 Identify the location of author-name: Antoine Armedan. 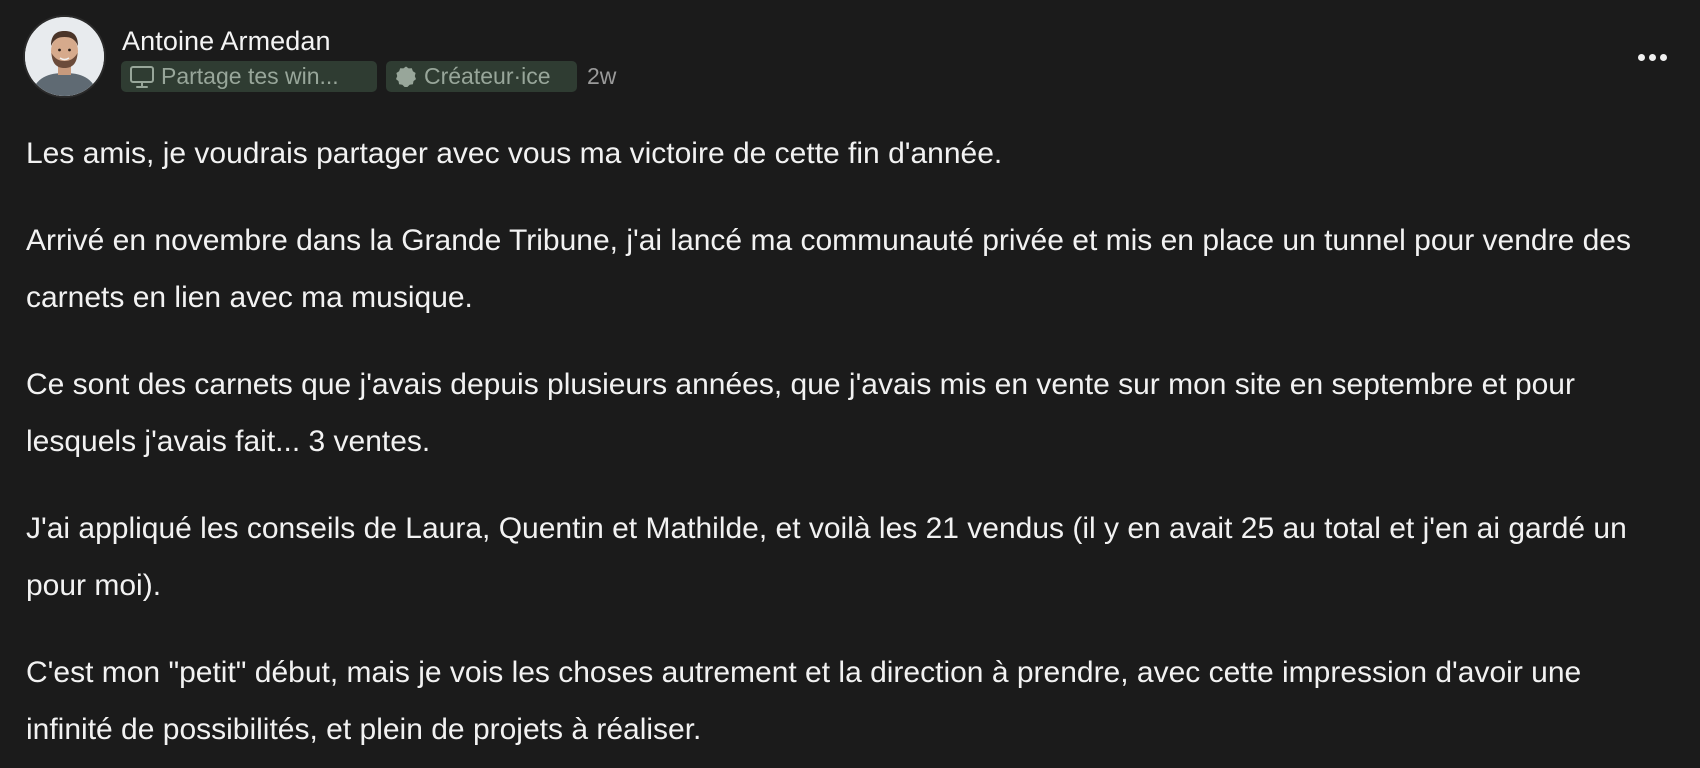
(226, 41).